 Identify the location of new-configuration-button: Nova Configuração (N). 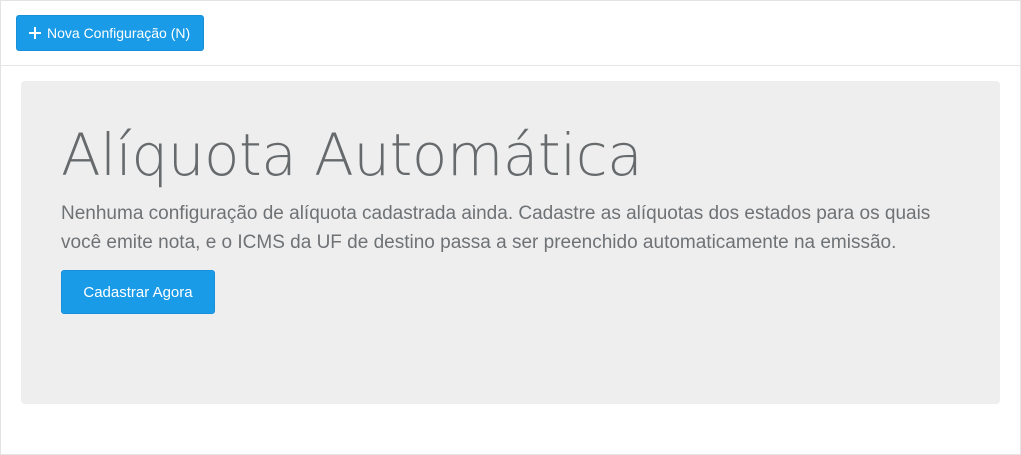
(110, 33).